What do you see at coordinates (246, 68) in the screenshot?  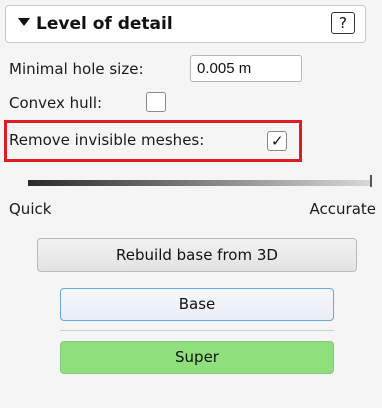 I see `minimal-hole-size-input` at bounding box center [246, 68].